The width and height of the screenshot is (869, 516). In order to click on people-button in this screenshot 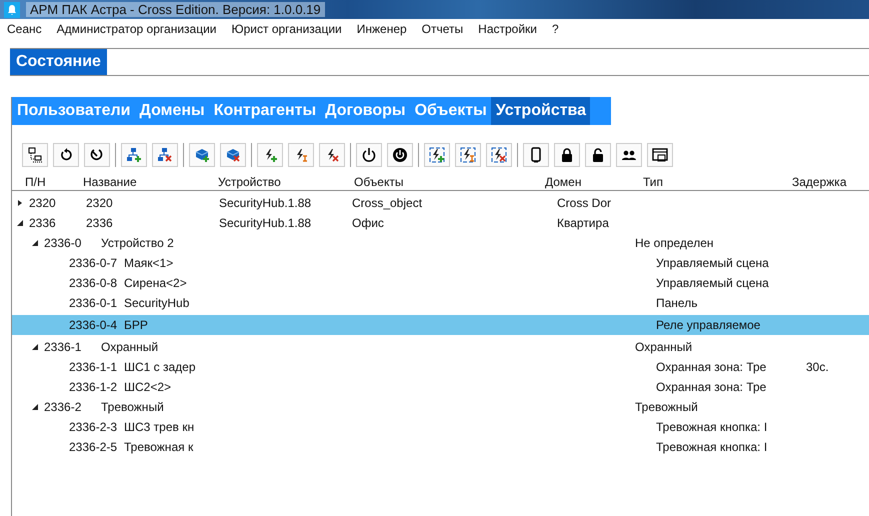, I will do `click(629, 155)`.